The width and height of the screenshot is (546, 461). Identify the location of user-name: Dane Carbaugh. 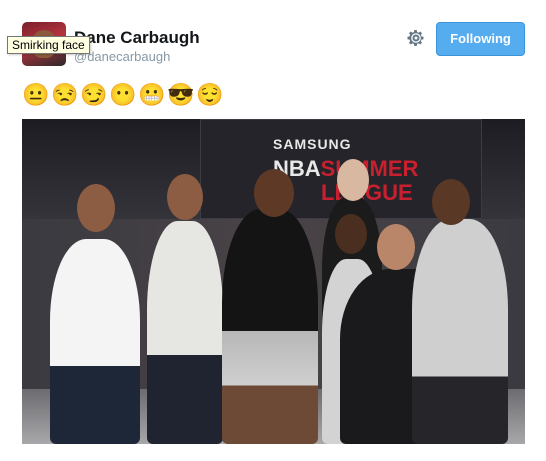
(137, 38).